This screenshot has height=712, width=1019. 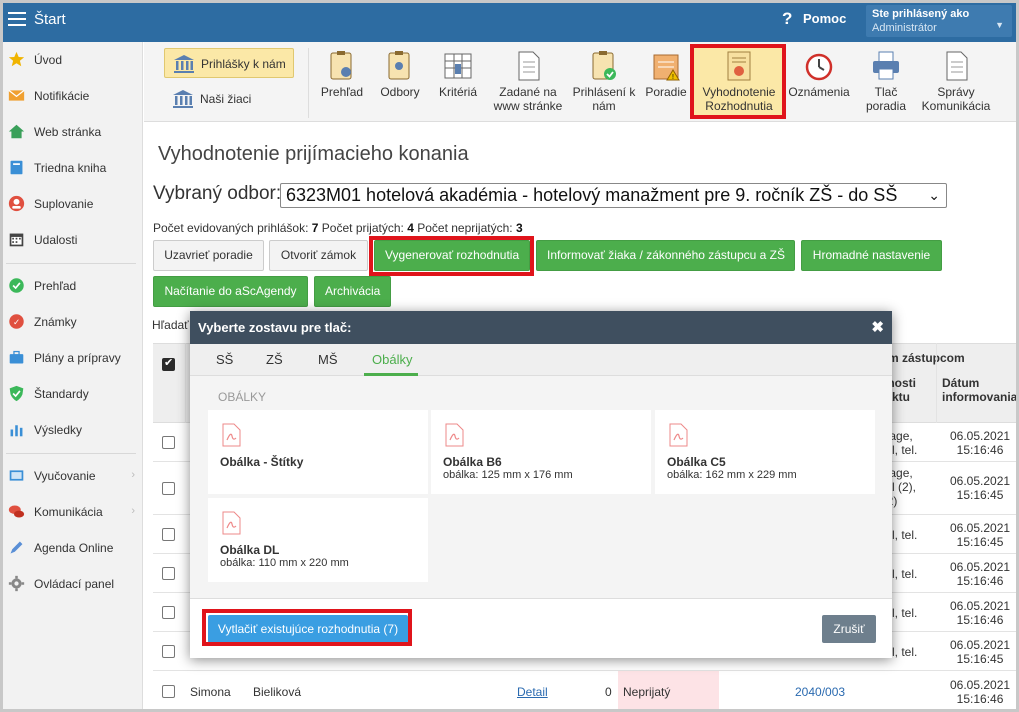 I want to click on count-value: 3, so click(x=519, y=228).